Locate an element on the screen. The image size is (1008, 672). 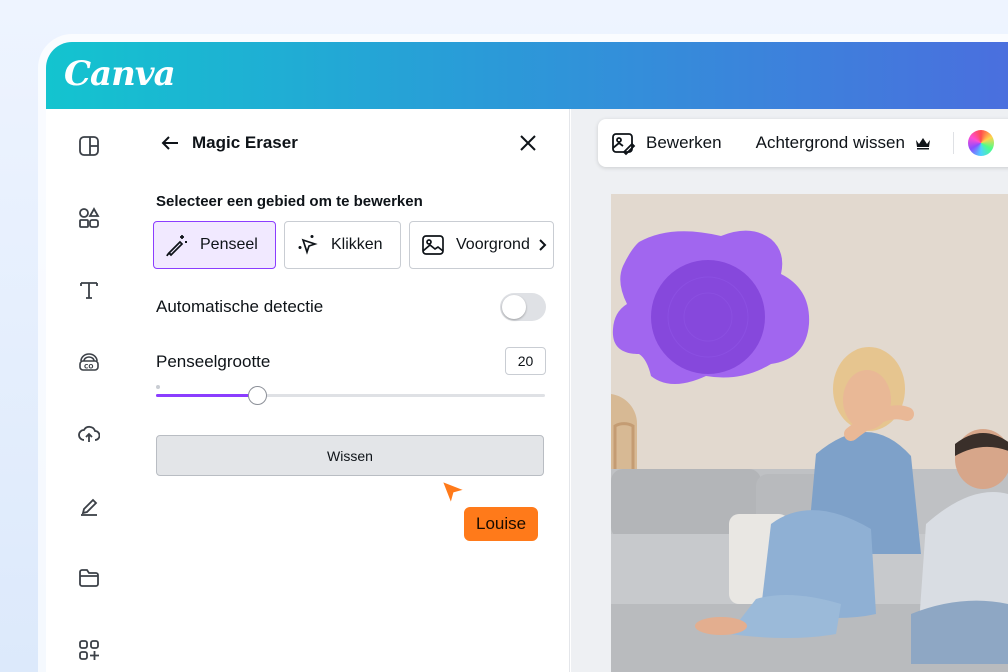
upload-icon is located at coordinates (89, 434).